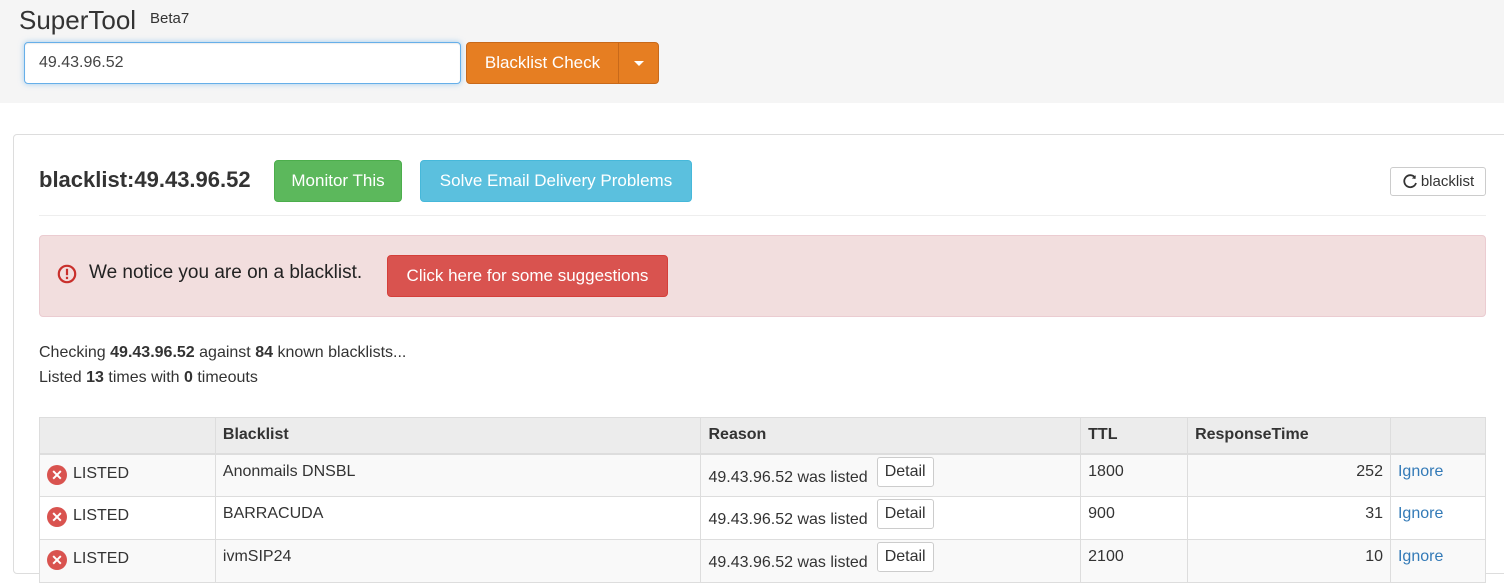  What do you see at coordinates (225, 352) in the screenshot?
I see `summary-text: against` at bounding box center [225, 352].